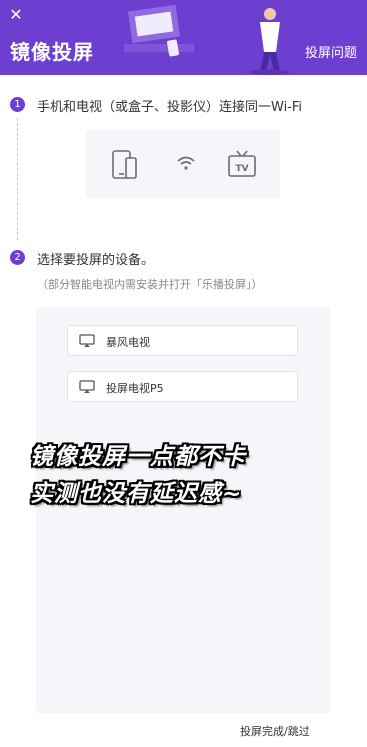  I want to click on connection-illustration-card: TV, so click(183, 164).